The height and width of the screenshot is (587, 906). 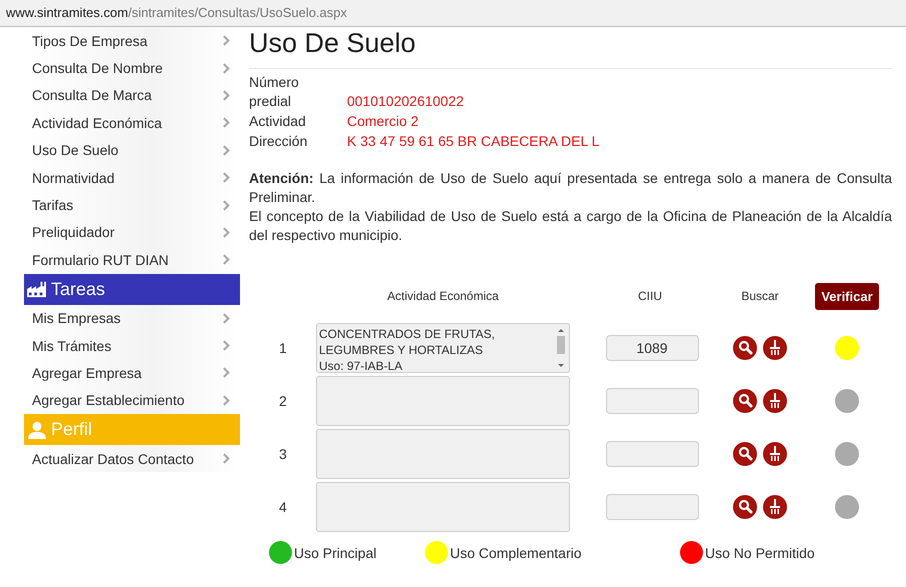 What do you see at coordinates (570, 188) in the screenshot?
I see `notice-text: Atención: La información de Uso de Suelo aquí presentada se entrega solo a manera de Consulta Preliminar.` at bounding box center [570, 188].